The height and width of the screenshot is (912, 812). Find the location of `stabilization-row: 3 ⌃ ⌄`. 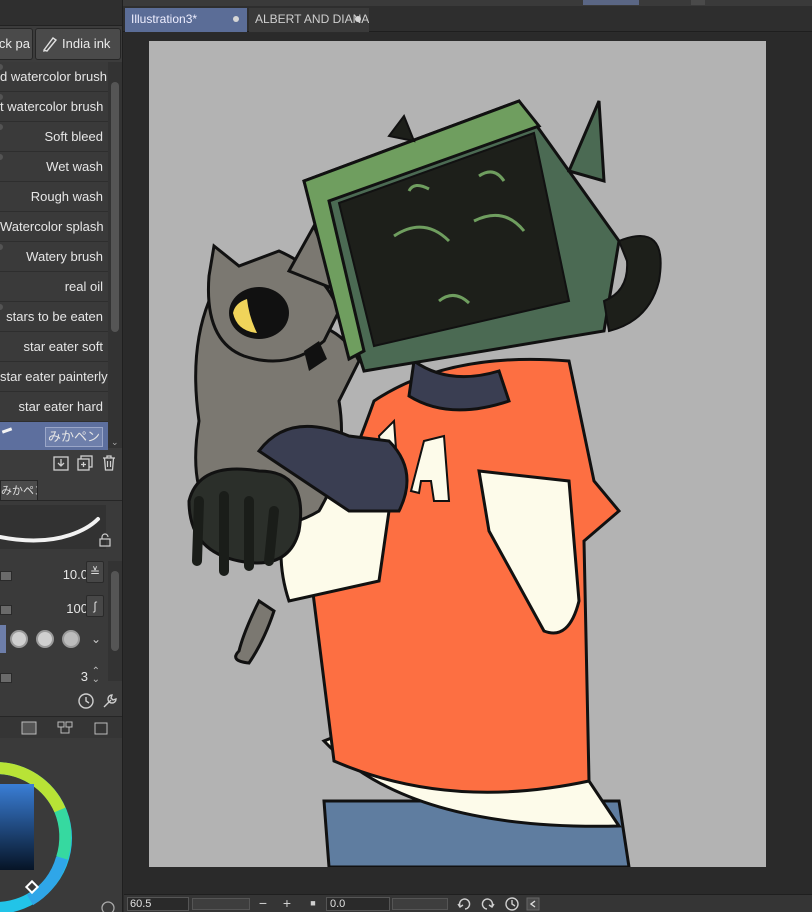

stabilization-row: 3 ⌃ ⌄ is located at coordinates (53, 676).